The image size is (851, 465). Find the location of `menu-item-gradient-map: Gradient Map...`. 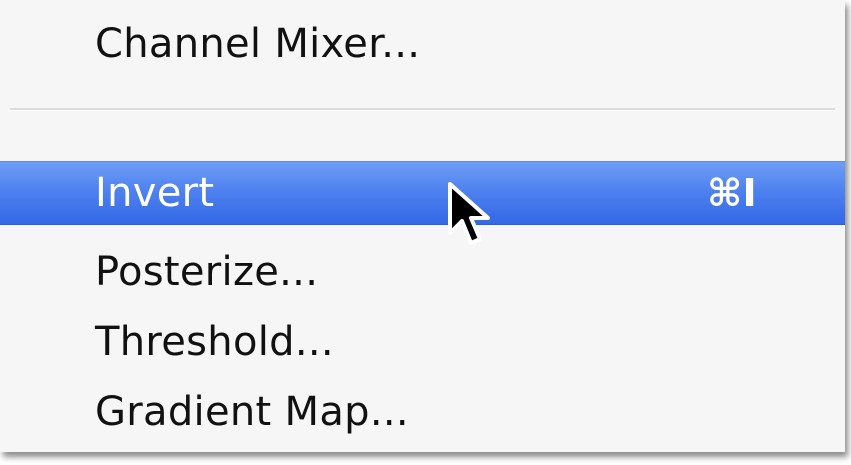

menu-item-gradient-map: Gradient Map... is located at coordinates (422, 412).